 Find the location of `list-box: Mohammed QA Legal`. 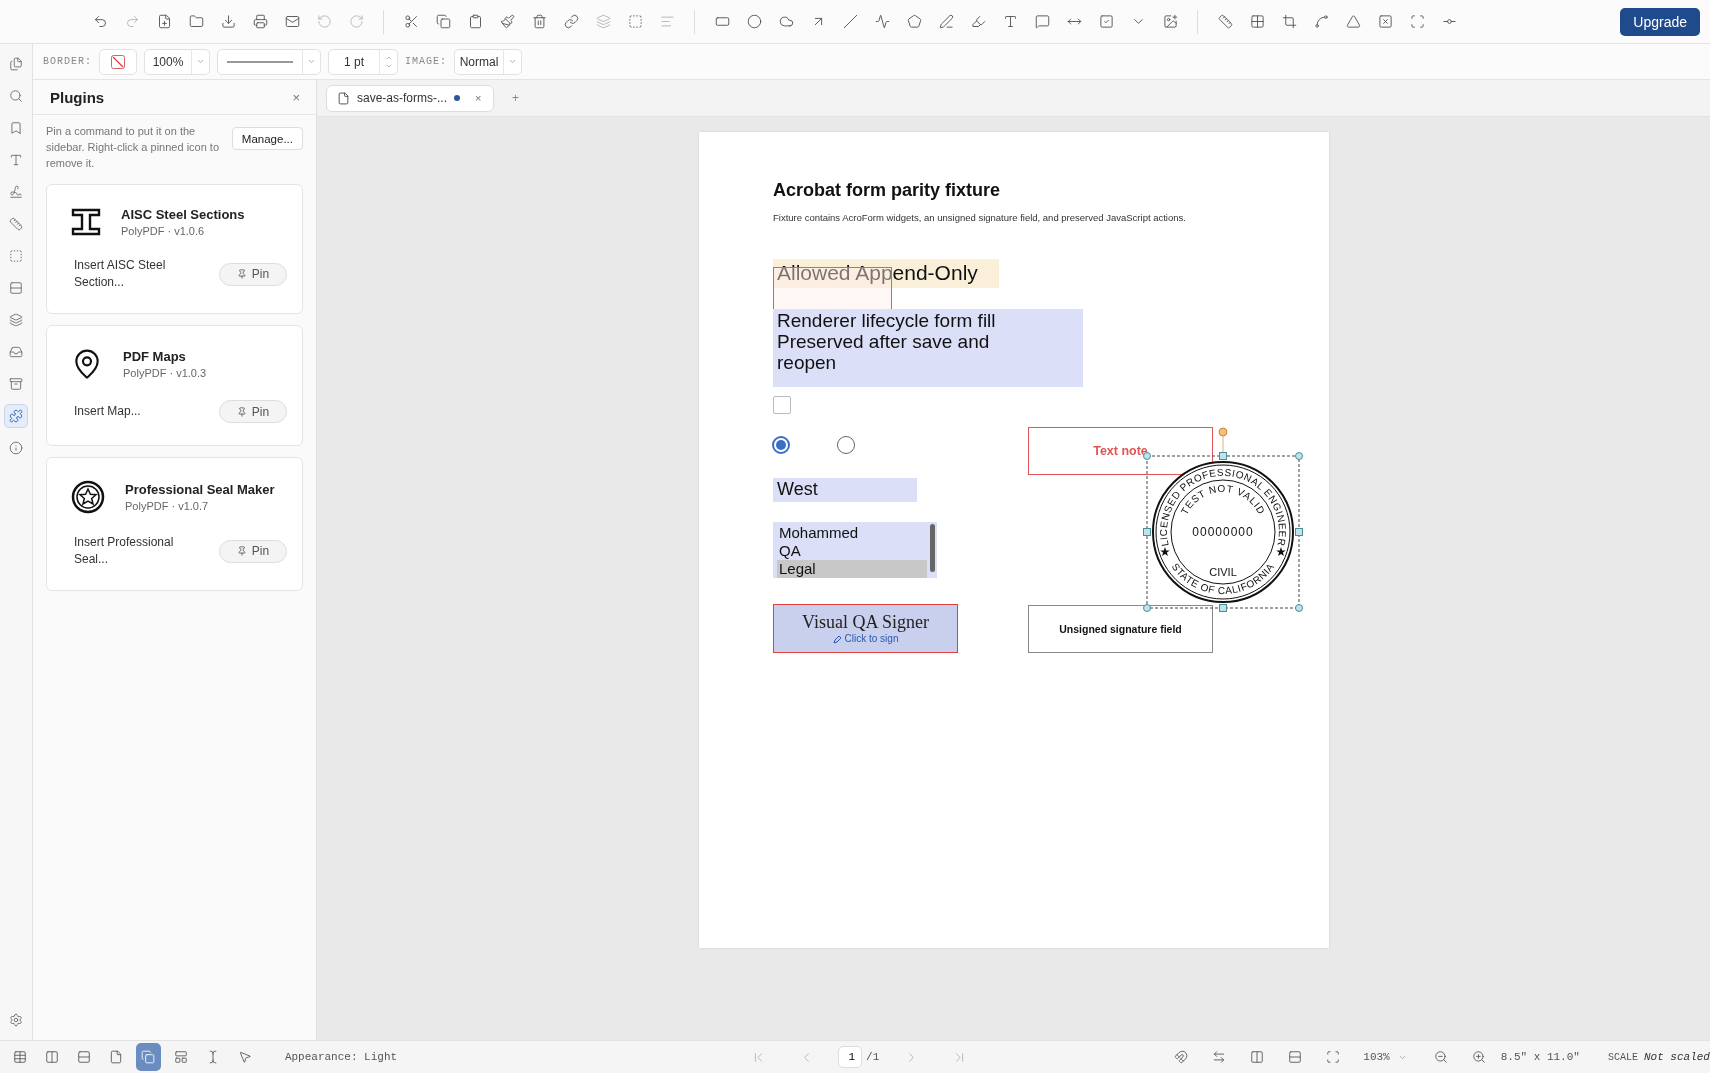

list-box: Mohammed QA Legal is located at coordinates (855, 550).